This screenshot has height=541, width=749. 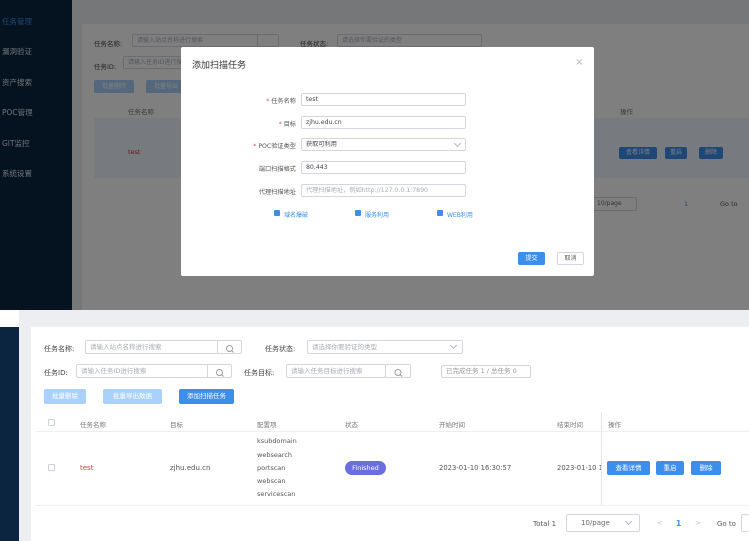 I want to click on config-item: ksubdomain, so click(x=277, y=441).